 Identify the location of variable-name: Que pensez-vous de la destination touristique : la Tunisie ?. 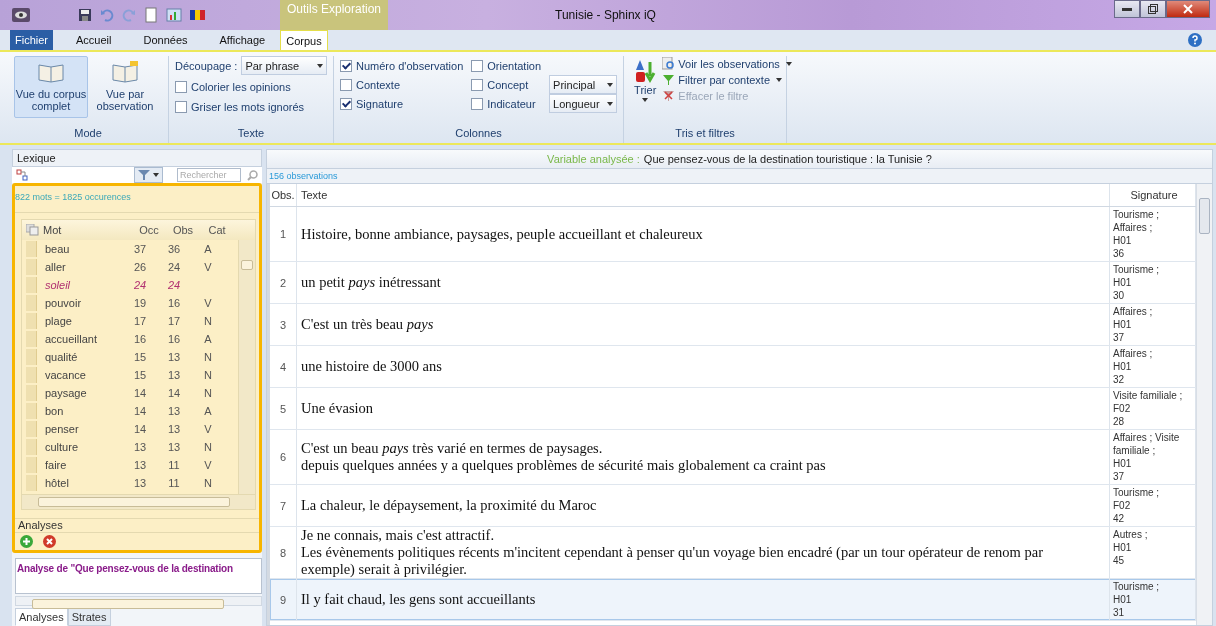
(787, 159).